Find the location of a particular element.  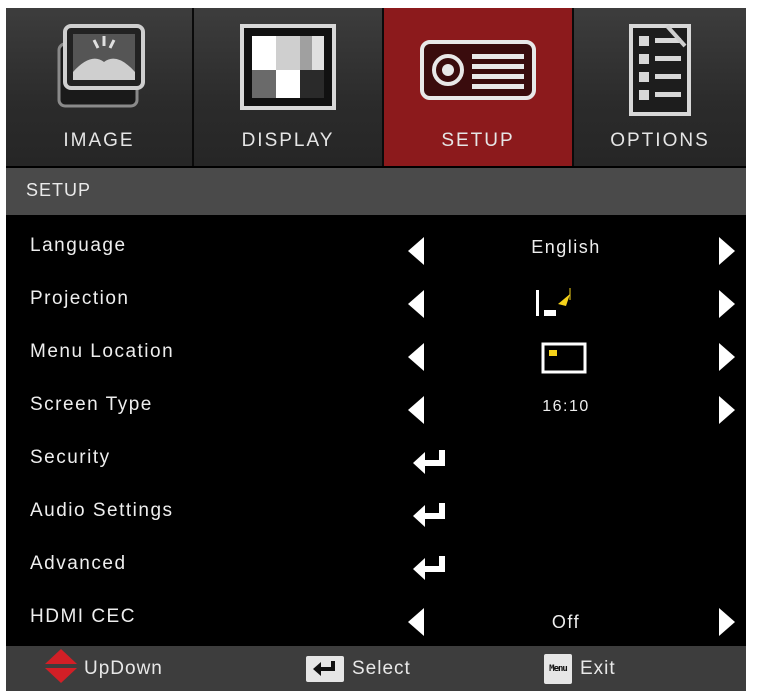

row-label: Audio Settings is located at coordinates (102, 510).